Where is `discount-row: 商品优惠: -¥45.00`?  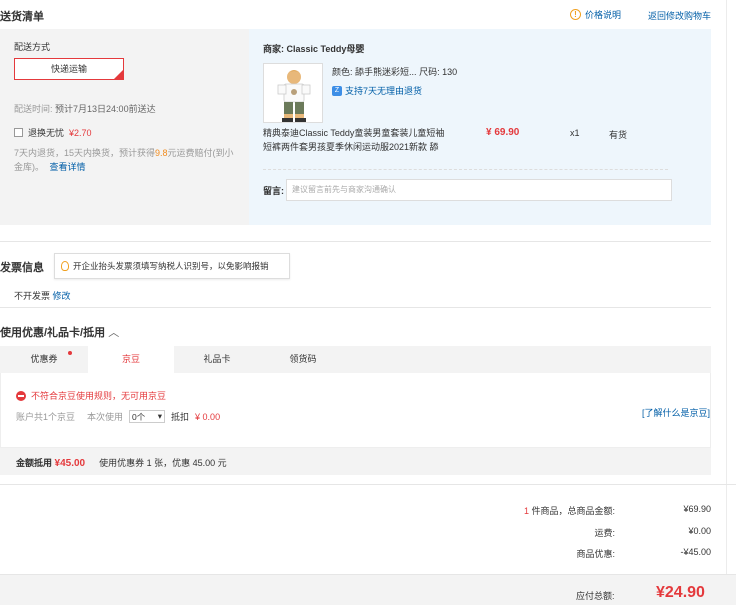
discount-row: 商品优惠: -¥45.00 is located at coordinates (563, 553).